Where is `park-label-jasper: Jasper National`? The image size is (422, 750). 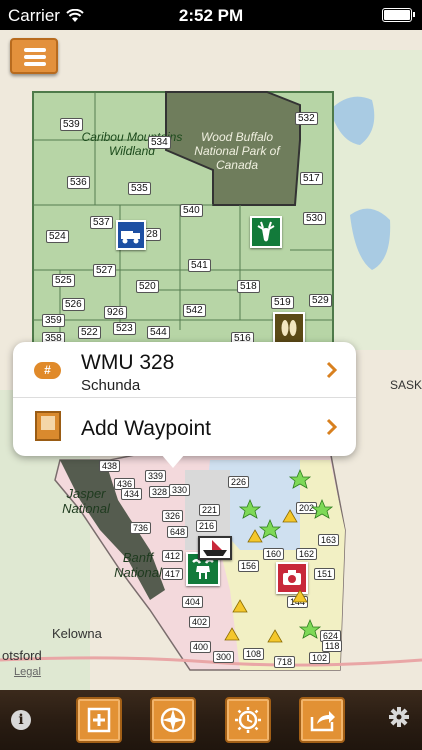
park-label-jasper: Jasper National is located at coordinates (86, 501).